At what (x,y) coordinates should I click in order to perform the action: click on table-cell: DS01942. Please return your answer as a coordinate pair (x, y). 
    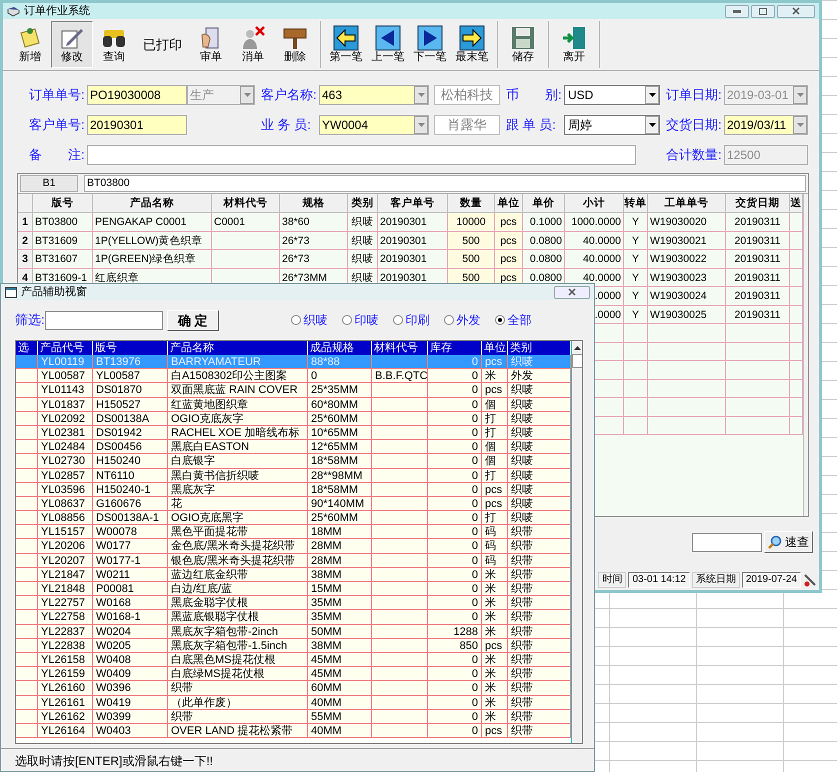
    Looking at the image, I should click on (130, 433).